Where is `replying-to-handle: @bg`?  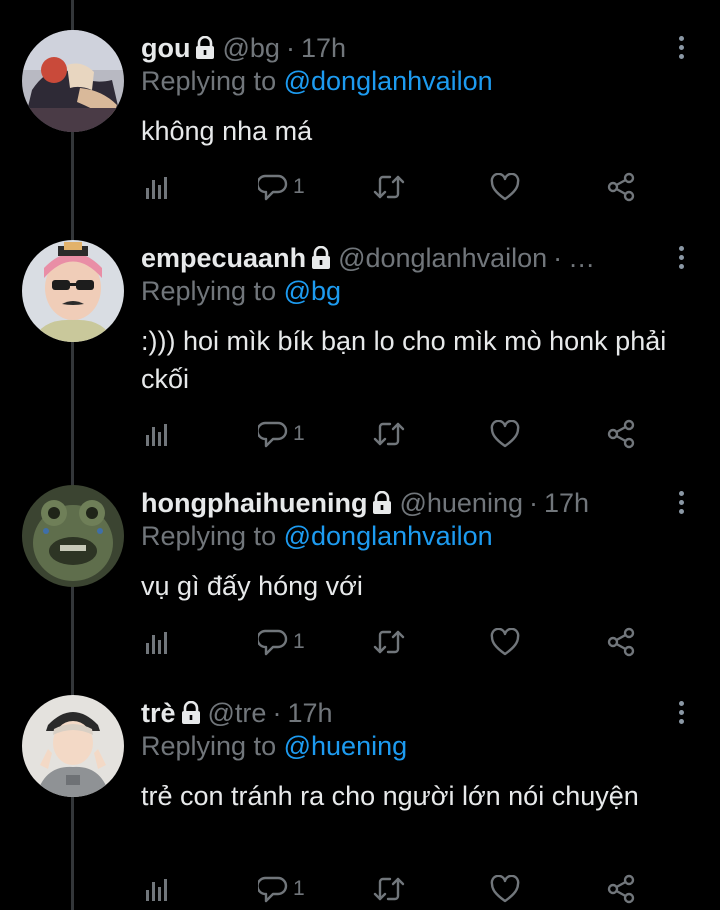
replying-to-handle: @bg is located at coordinates (312, 291).